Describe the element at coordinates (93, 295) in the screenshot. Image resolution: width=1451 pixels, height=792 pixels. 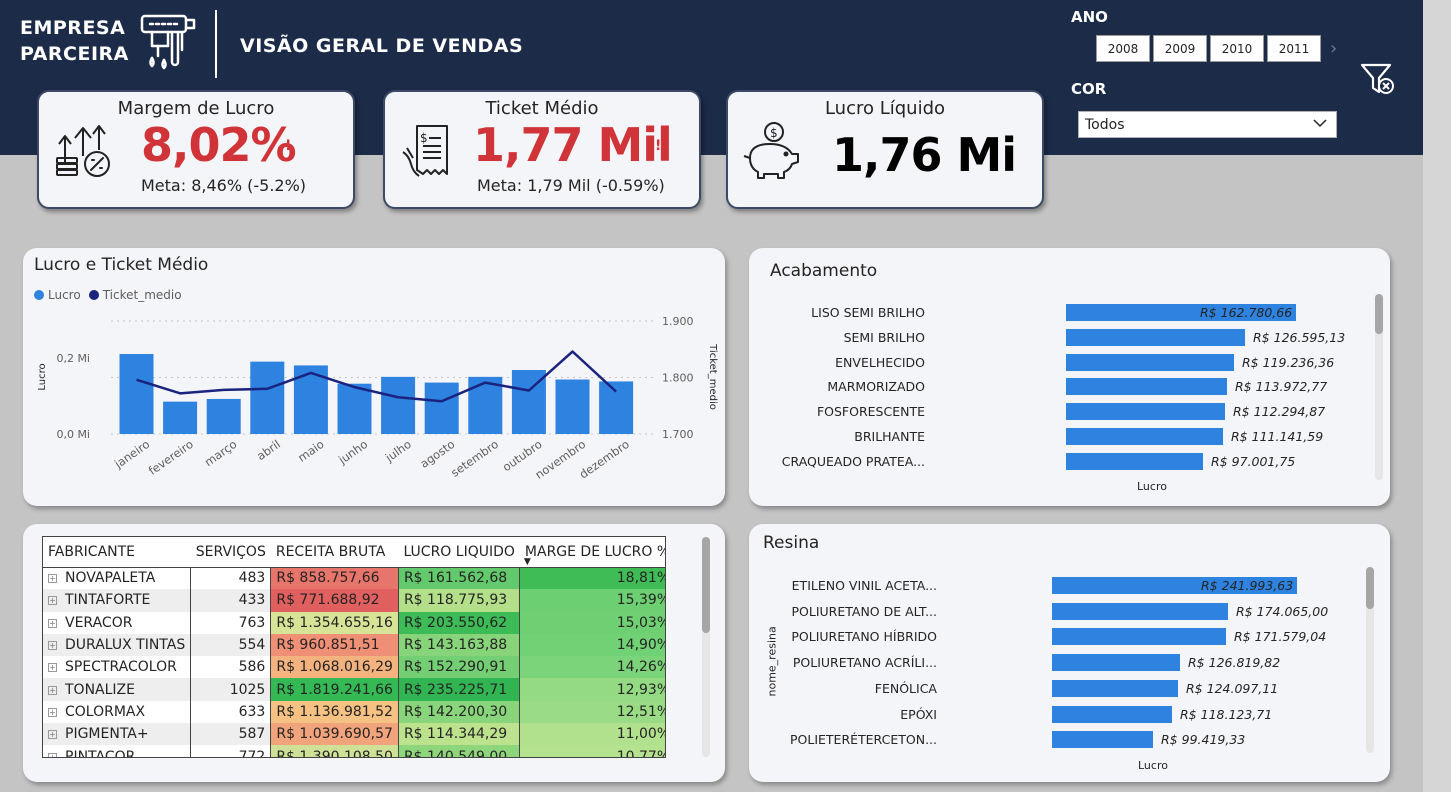
I see `legend-ticket-marker` at that location.